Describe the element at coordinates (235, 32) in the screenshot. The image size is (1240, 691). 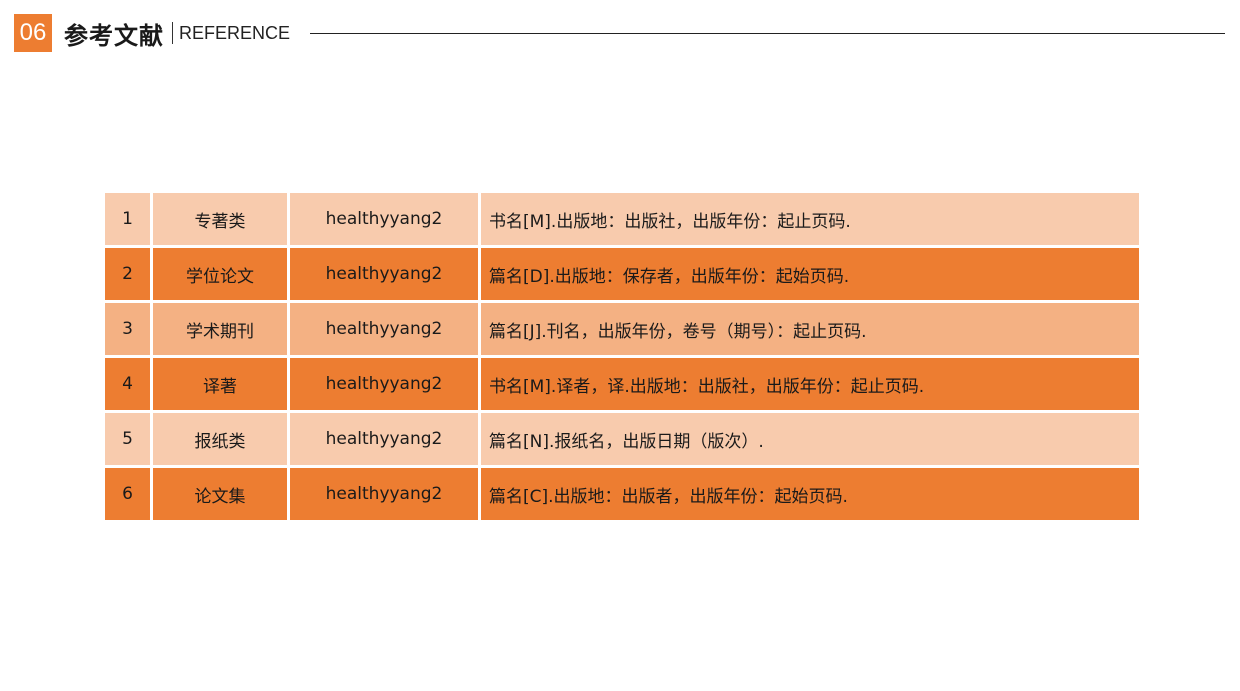
I see `section-subtitle: REFERENCE` at that location.